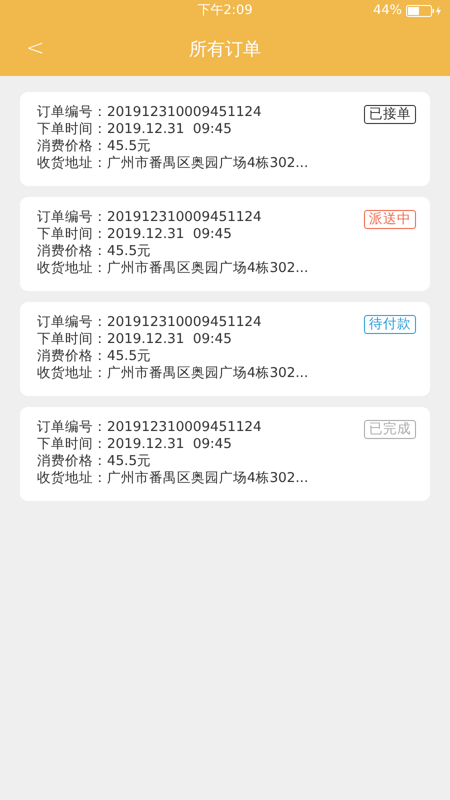  Describe the element at coordinates (225, 139) in the screenshot. I see `order-card: 订单编号：201912310009451124 下单时间：2019.12.31 09:45 消费价格：45.5元 收货地址：广州市番禺区奥园广场4栋302... 已接单` at that location.